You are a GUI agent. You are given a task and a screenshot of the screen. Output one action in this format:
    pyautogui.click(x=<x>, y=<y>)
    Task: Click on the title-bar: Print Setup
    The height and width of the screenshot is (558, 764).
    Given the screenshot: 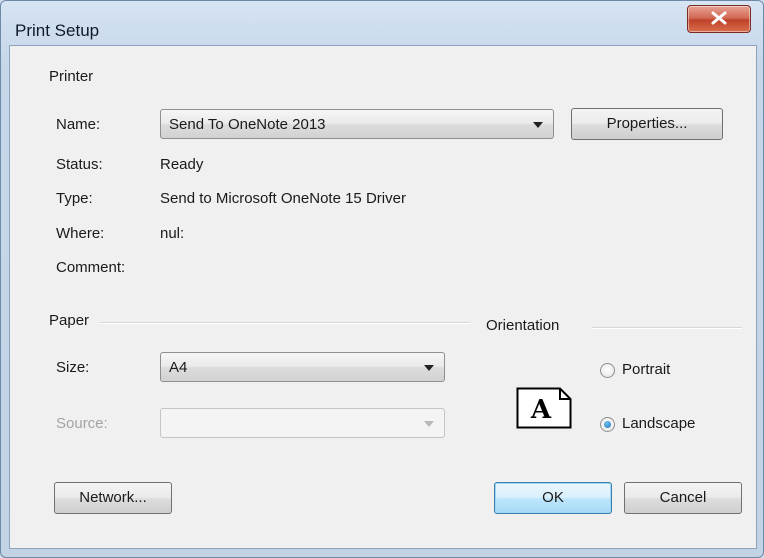 What is the action you would take?
    pyautogui.click(x=382, y=23)
    